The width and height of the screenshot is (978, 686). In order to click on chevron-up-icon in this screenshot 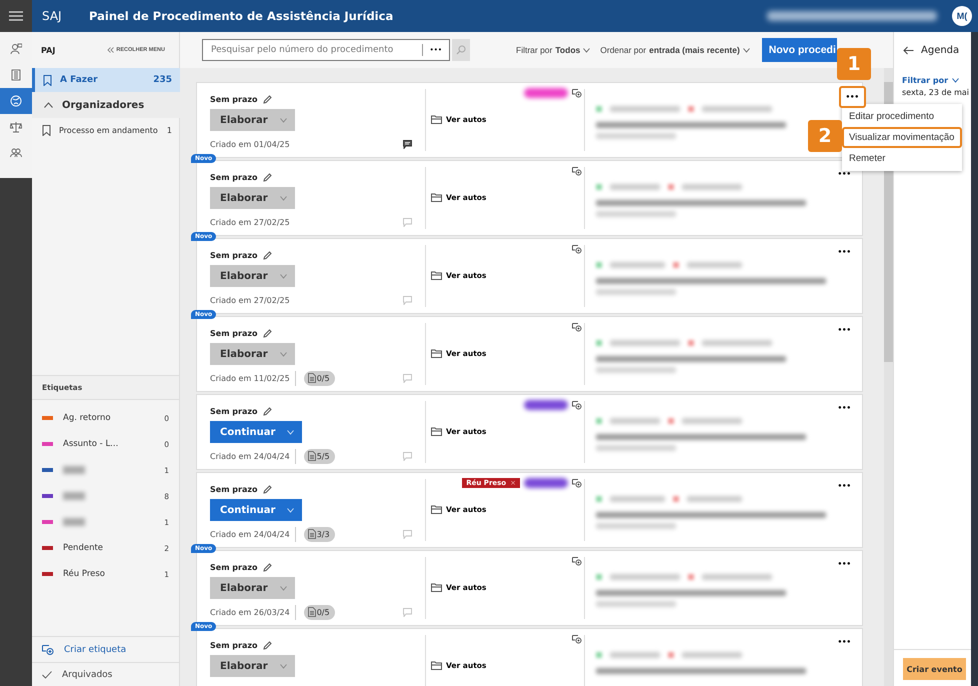, I will do `click(48, 105)`.